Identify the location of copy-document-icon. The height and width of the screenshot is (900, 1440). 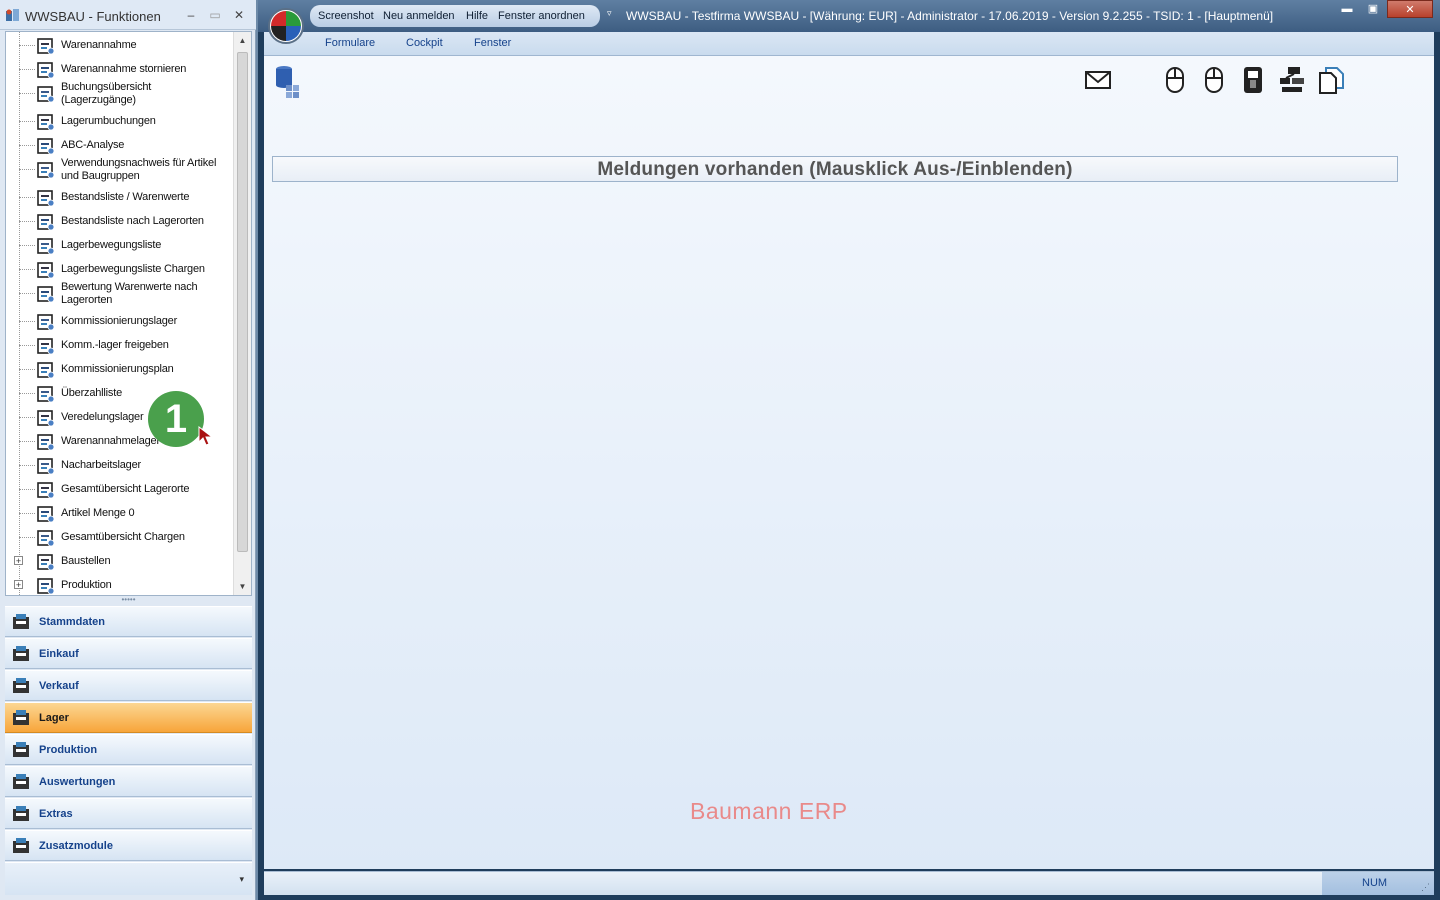
(1331, 80).